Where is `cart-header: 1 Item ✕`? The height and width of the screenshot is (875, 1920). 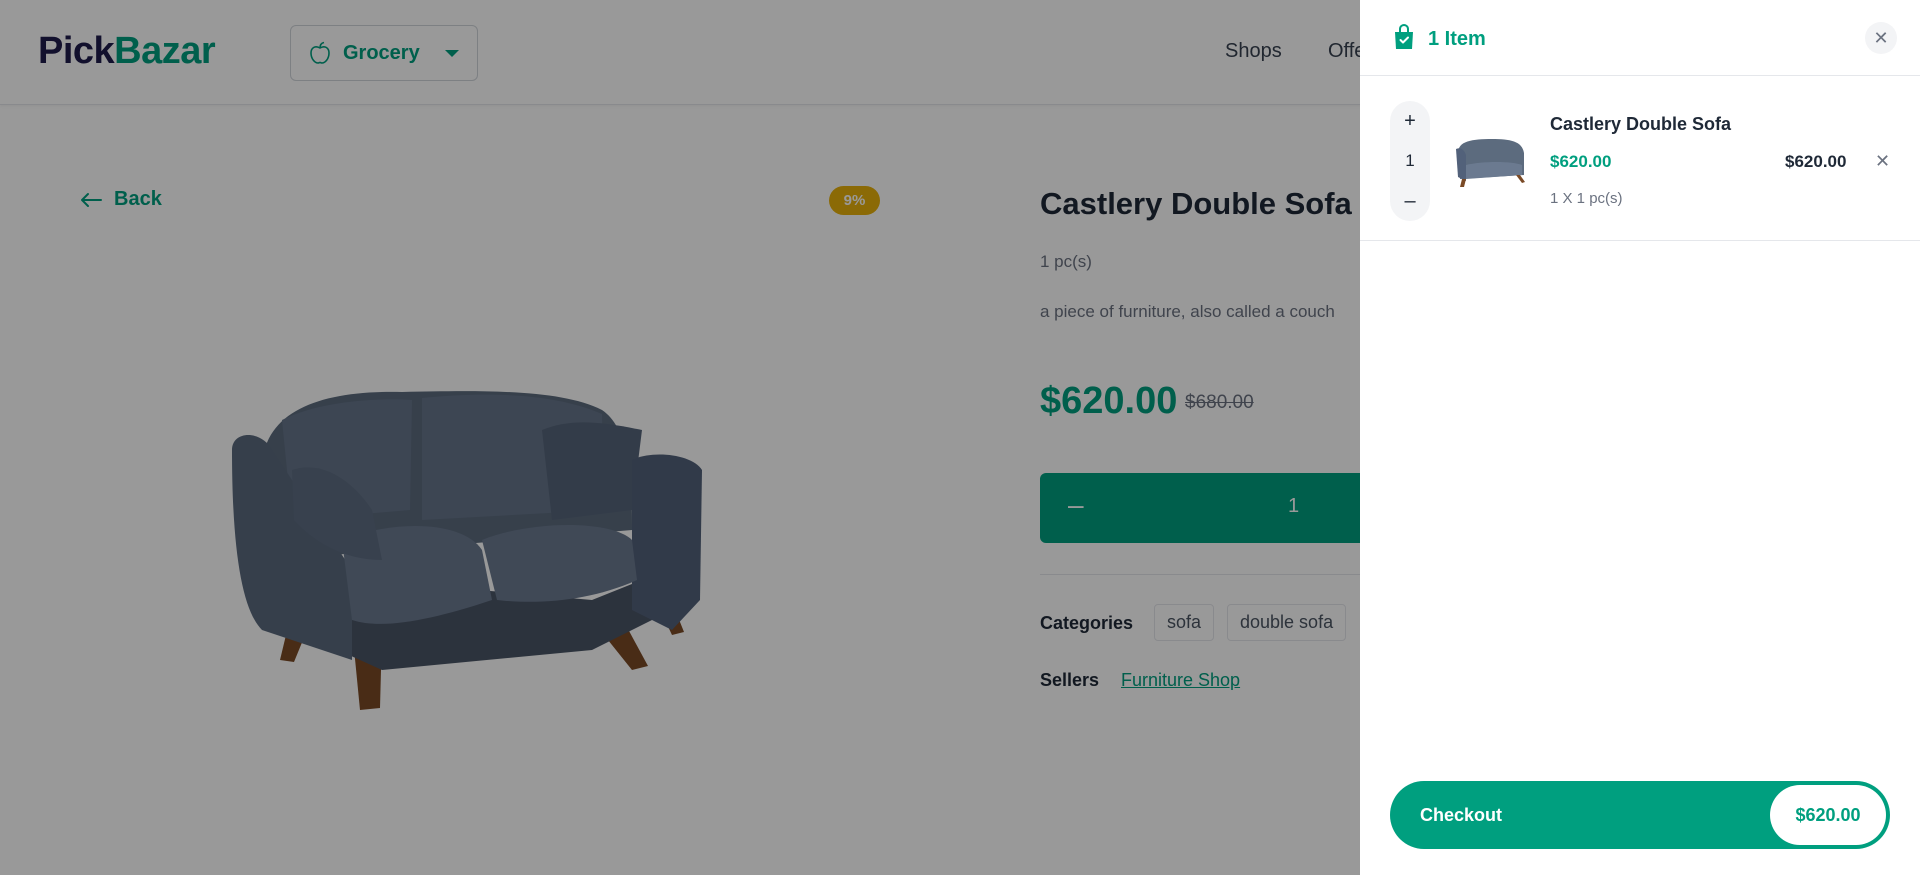 cart-header: 1 Item ✕ is located at coordinates (1640, 38).